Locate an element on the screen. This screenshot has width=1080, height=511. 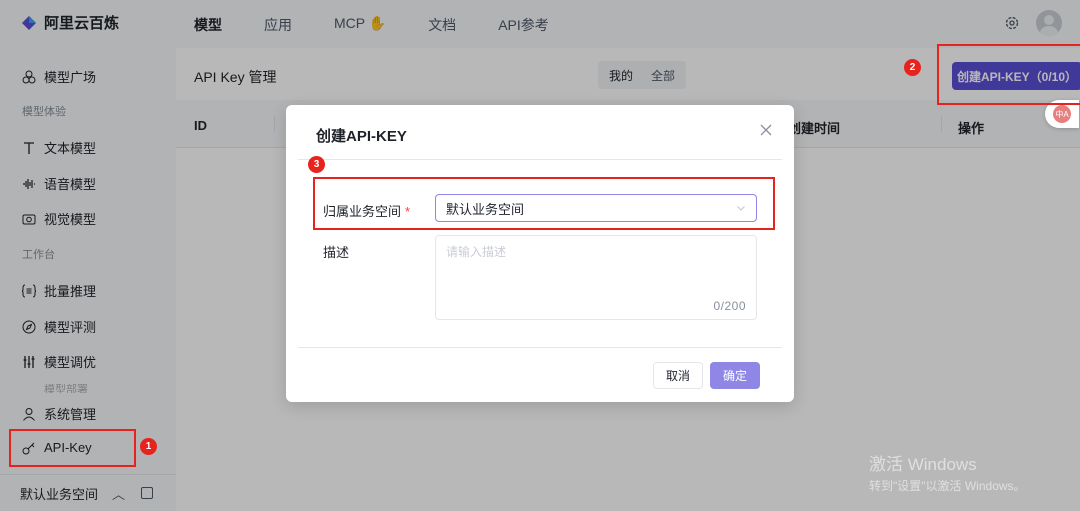
step-badge-3: 3 is located at coordinates (316, 164).